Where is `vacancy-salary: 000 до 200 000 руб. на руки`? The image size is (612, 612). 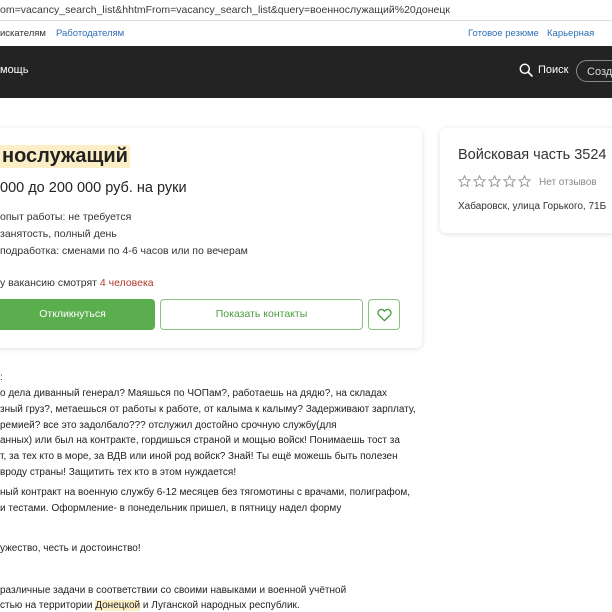 vacancy-salary: 000 до 200 000 руб. на руки is located at coordinates (93, 188).